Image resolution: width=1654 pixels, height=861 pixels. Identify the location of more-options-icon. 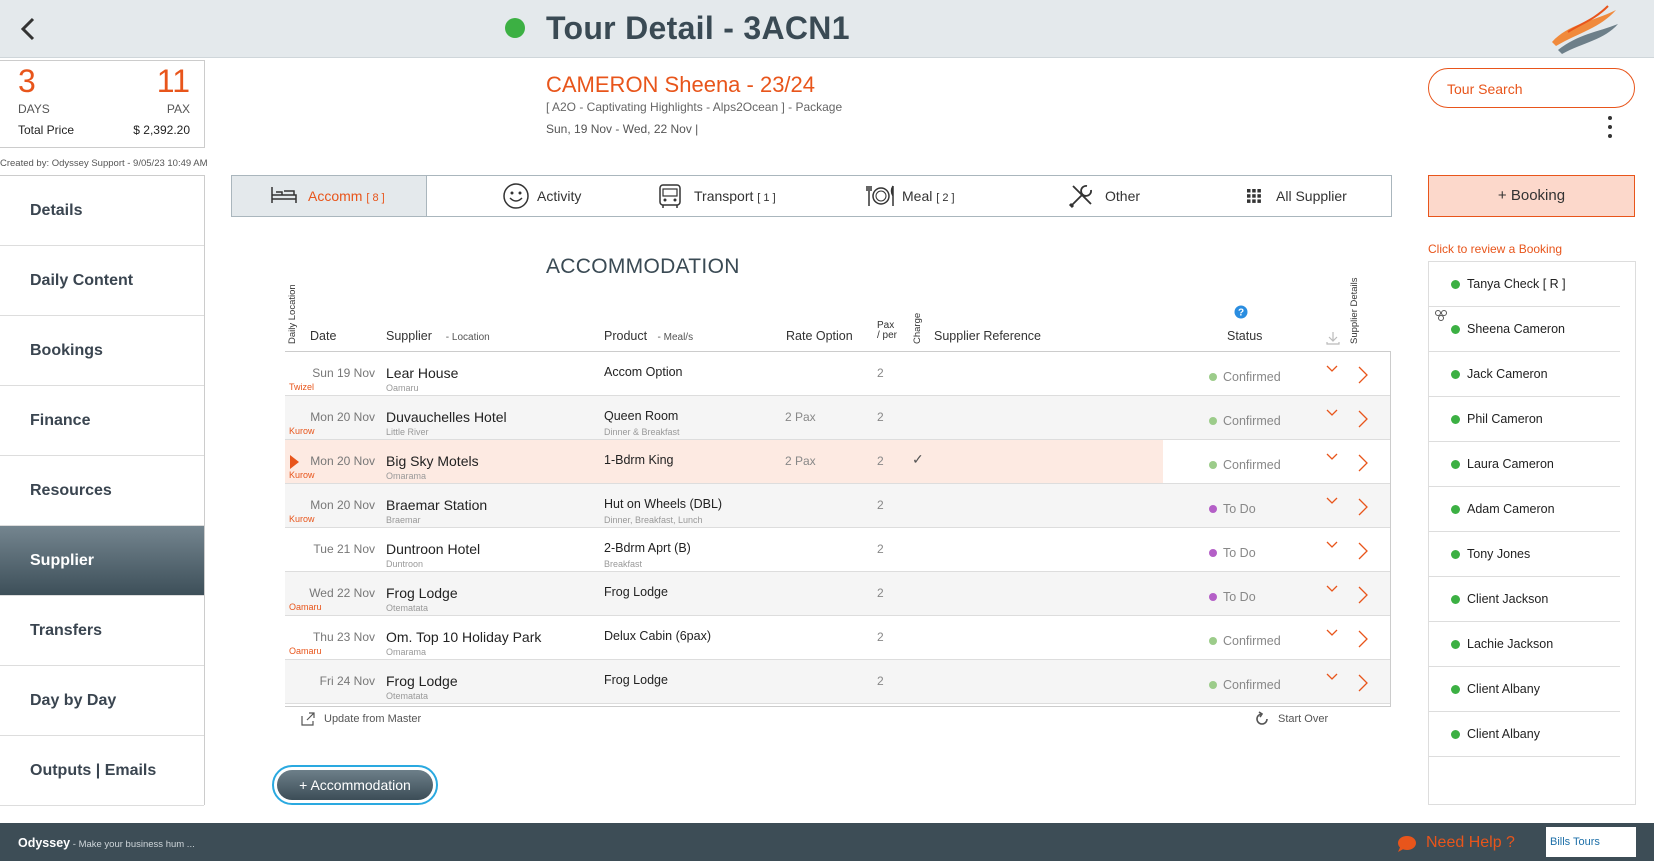
(1610, 129).